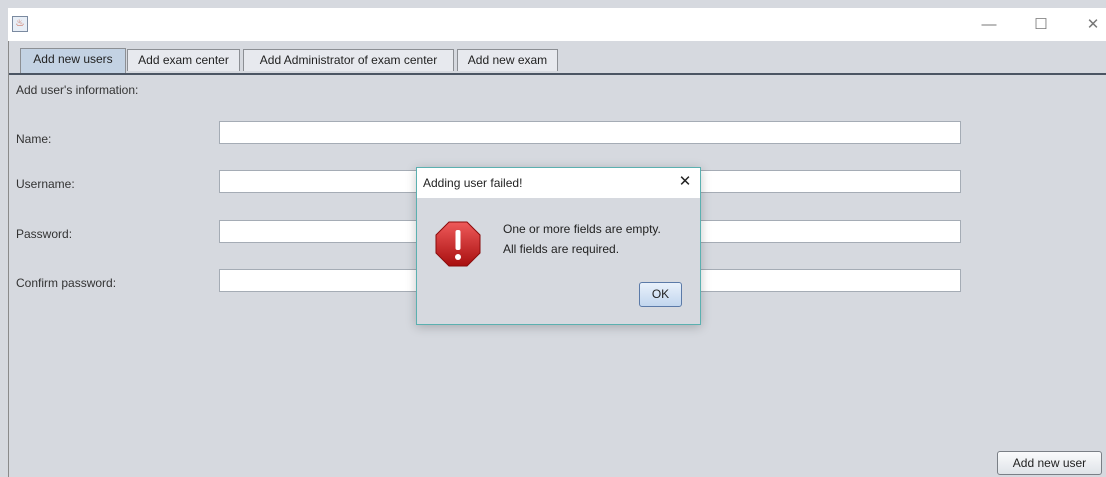 Image resolution: width=1106 pixels, height=477 pixels. Describe the element at coordinates (557, 24) in the screenshot. I see `title-bar: ♨ — ☐ ✕` at that location.